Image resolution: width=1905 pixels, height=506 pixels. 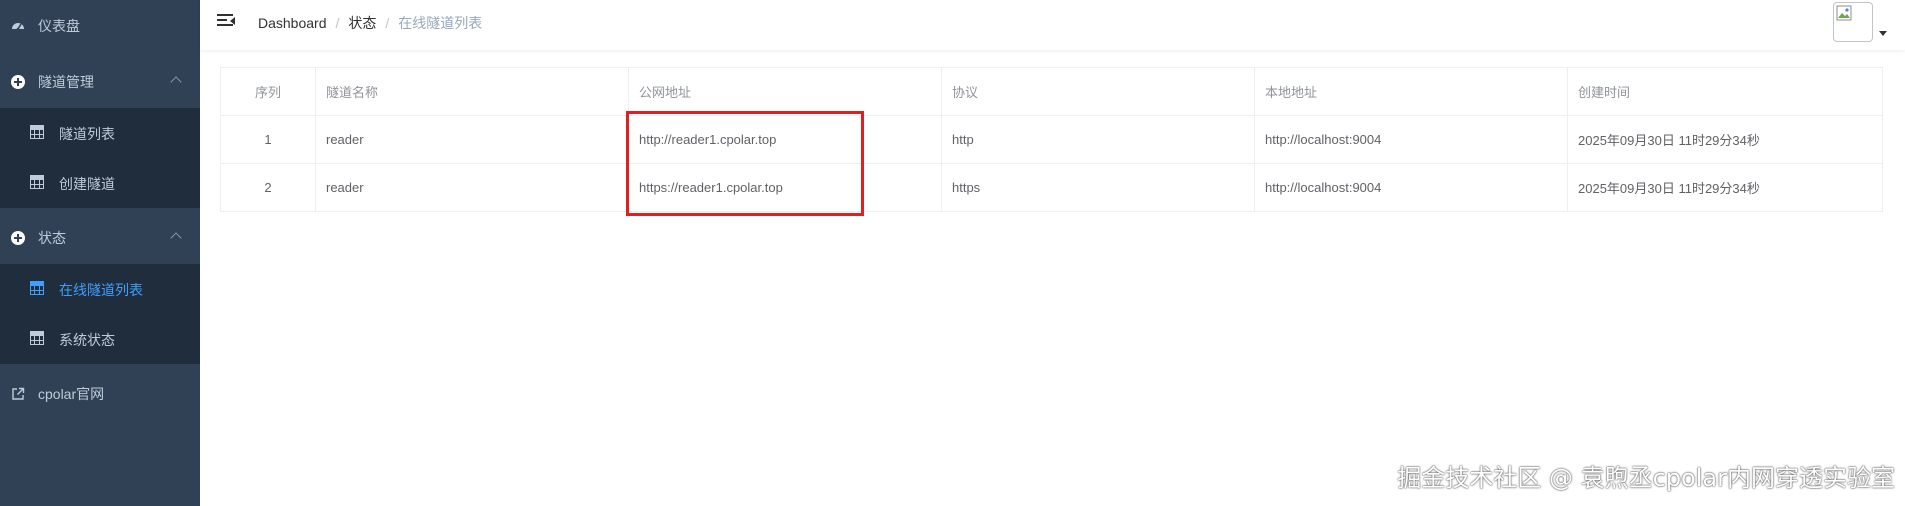 I want to click on sidebar-item-create-tunnel: 创建隧道, so click(x=100, y=183).